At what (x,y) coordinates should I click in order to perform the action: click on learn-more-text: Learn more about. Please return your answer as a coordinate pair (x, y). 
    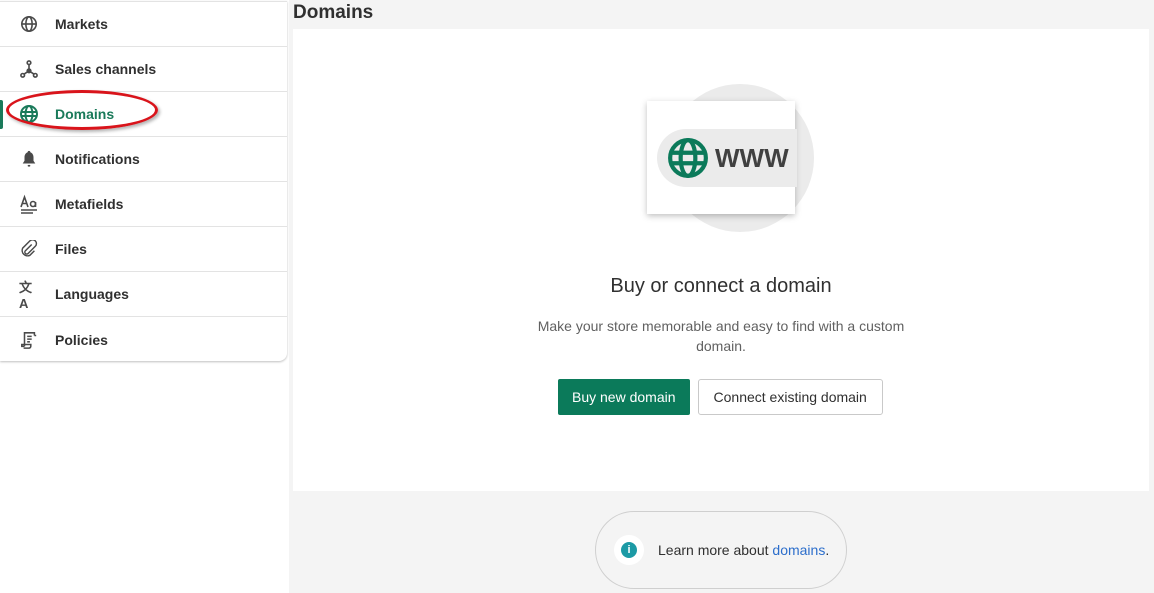
    Looking at the image, I should click on (715, 550).